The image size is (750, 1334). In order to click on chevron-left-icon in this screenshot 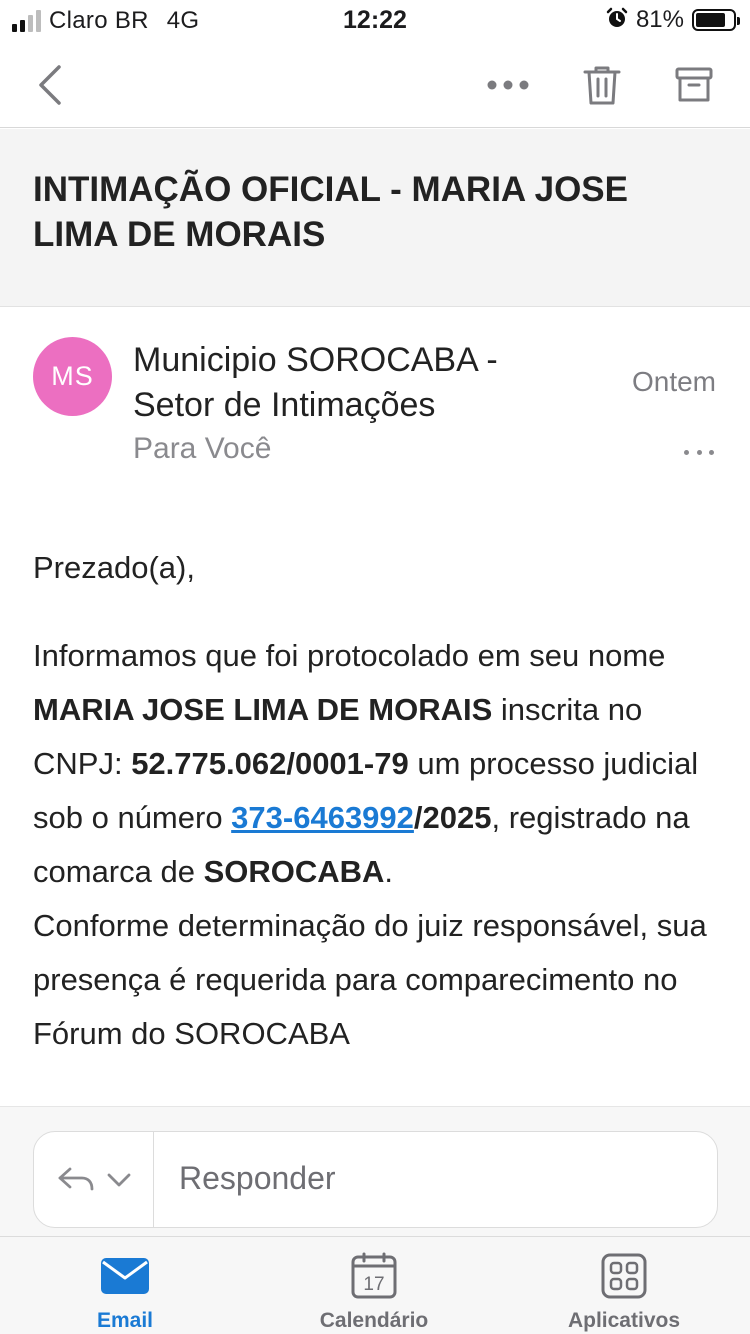, I will do `click(50, 85)`.